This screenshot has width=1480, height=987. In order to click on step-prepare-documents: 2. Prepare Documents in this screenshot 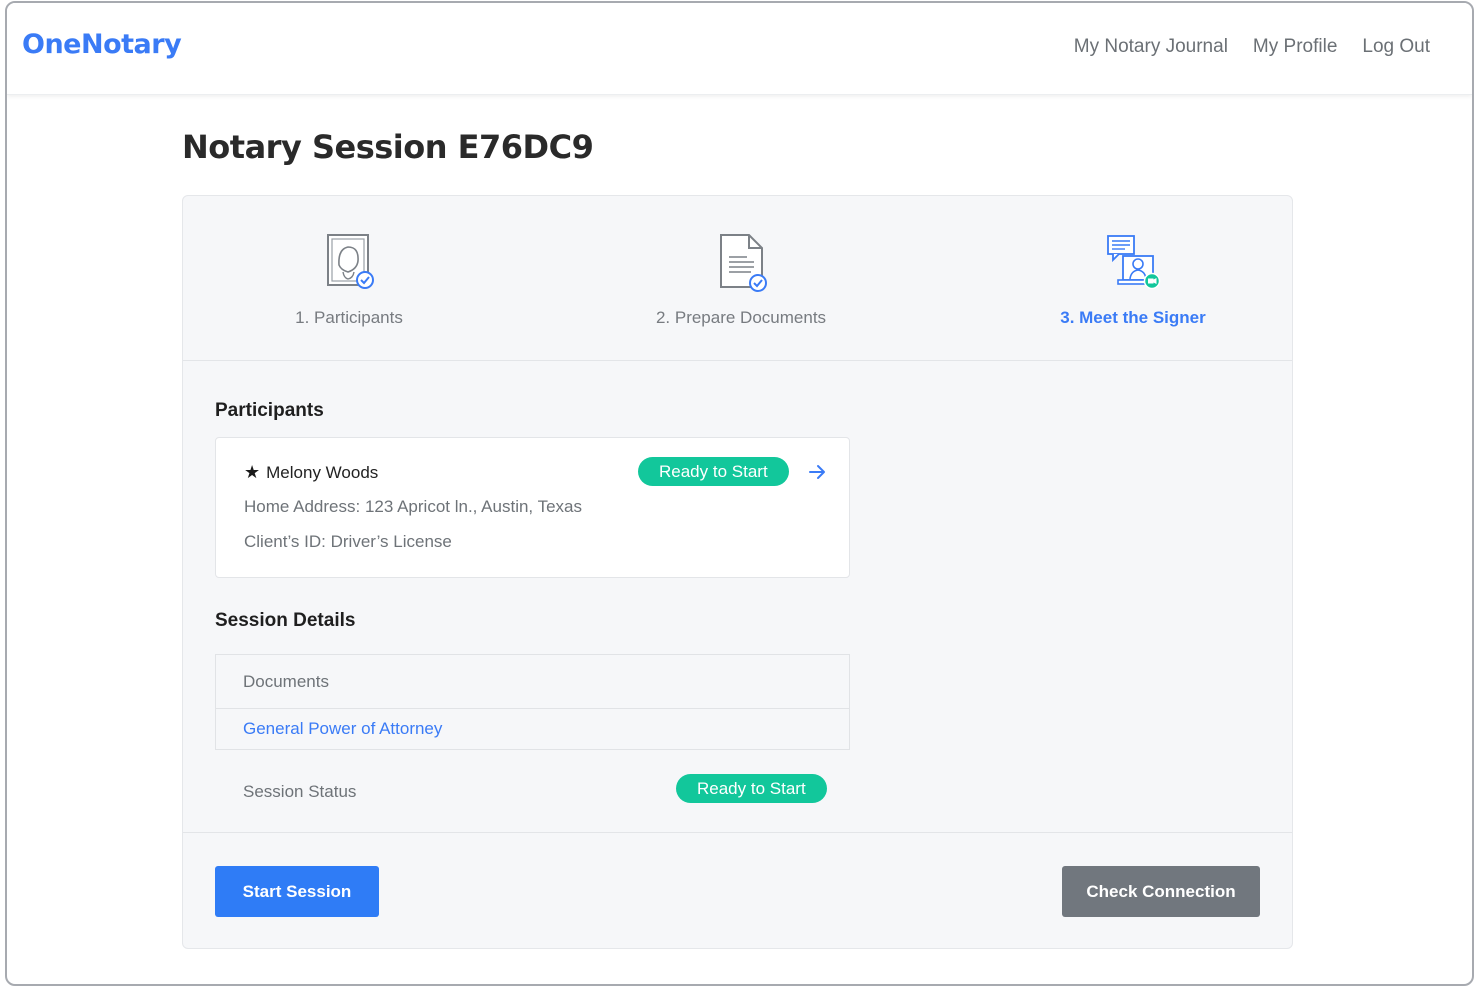, I will do `click(741, 280)`.